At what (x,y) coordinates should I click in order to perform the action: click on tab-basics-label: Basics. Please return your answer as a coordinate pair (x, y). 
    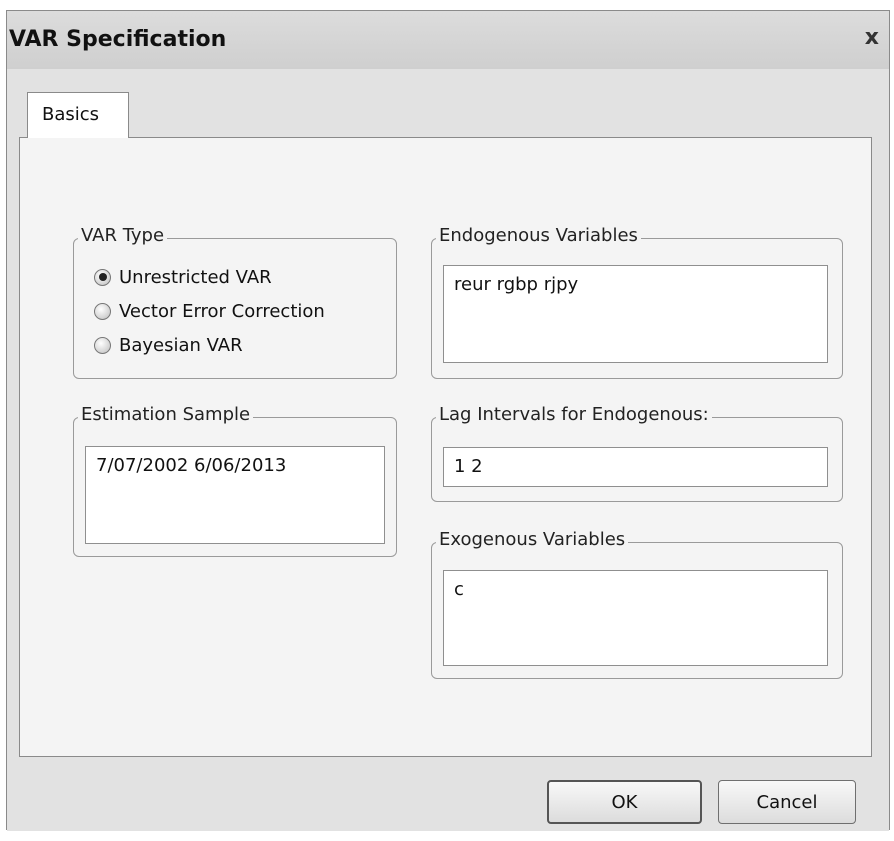
    Looking at the image, I should click on (71, 114).